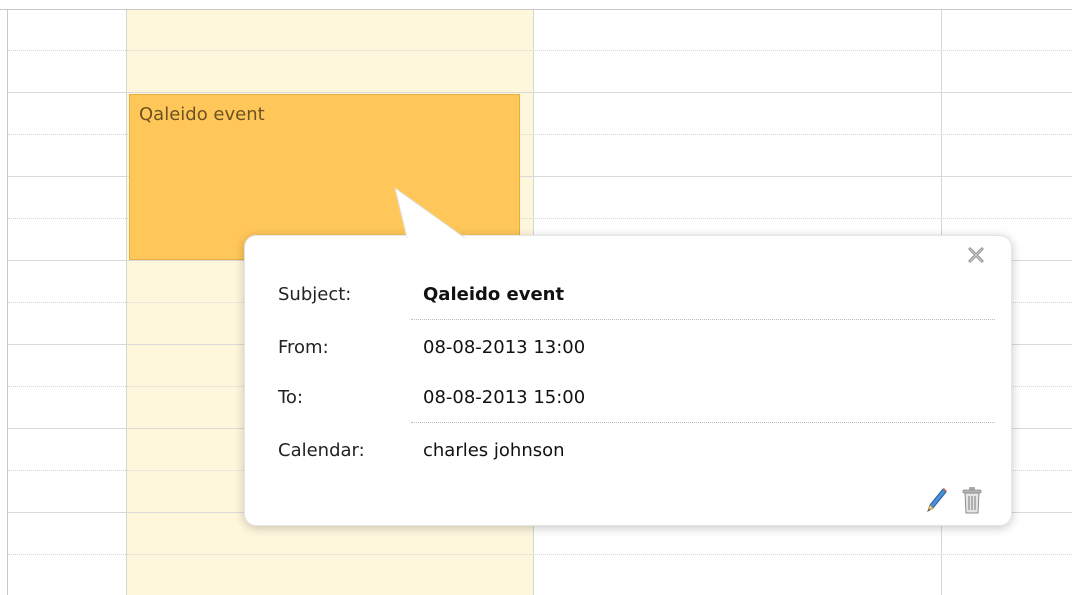 This screenshot has width=1072, height=595. What do you see at coordinates (636, 399) in the screenshot?
I see `popover-row-to: To: 08-08-2013 15:00` at bounding box center [636, 399].